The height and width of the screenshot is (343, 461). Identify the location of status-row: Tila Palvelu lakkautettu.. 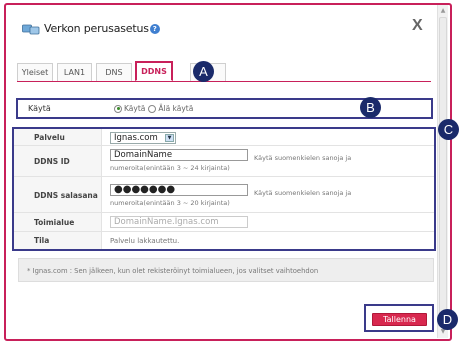
(224, 240).